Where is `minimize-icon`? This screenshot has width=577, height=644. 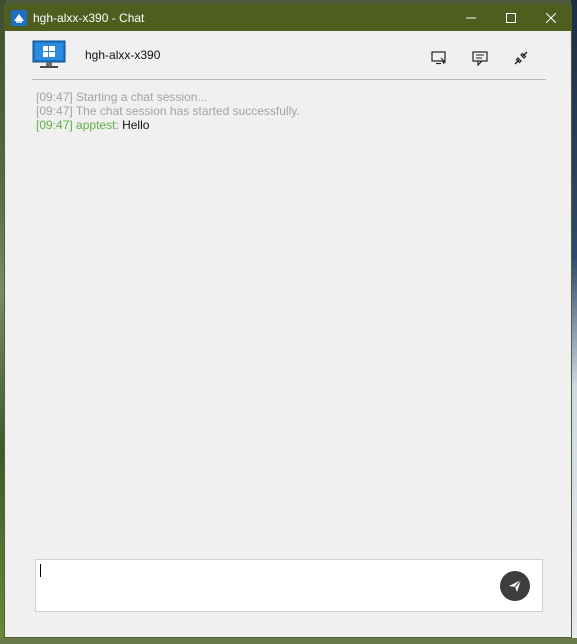
minimize-icon is located at coordinates (471, 18).